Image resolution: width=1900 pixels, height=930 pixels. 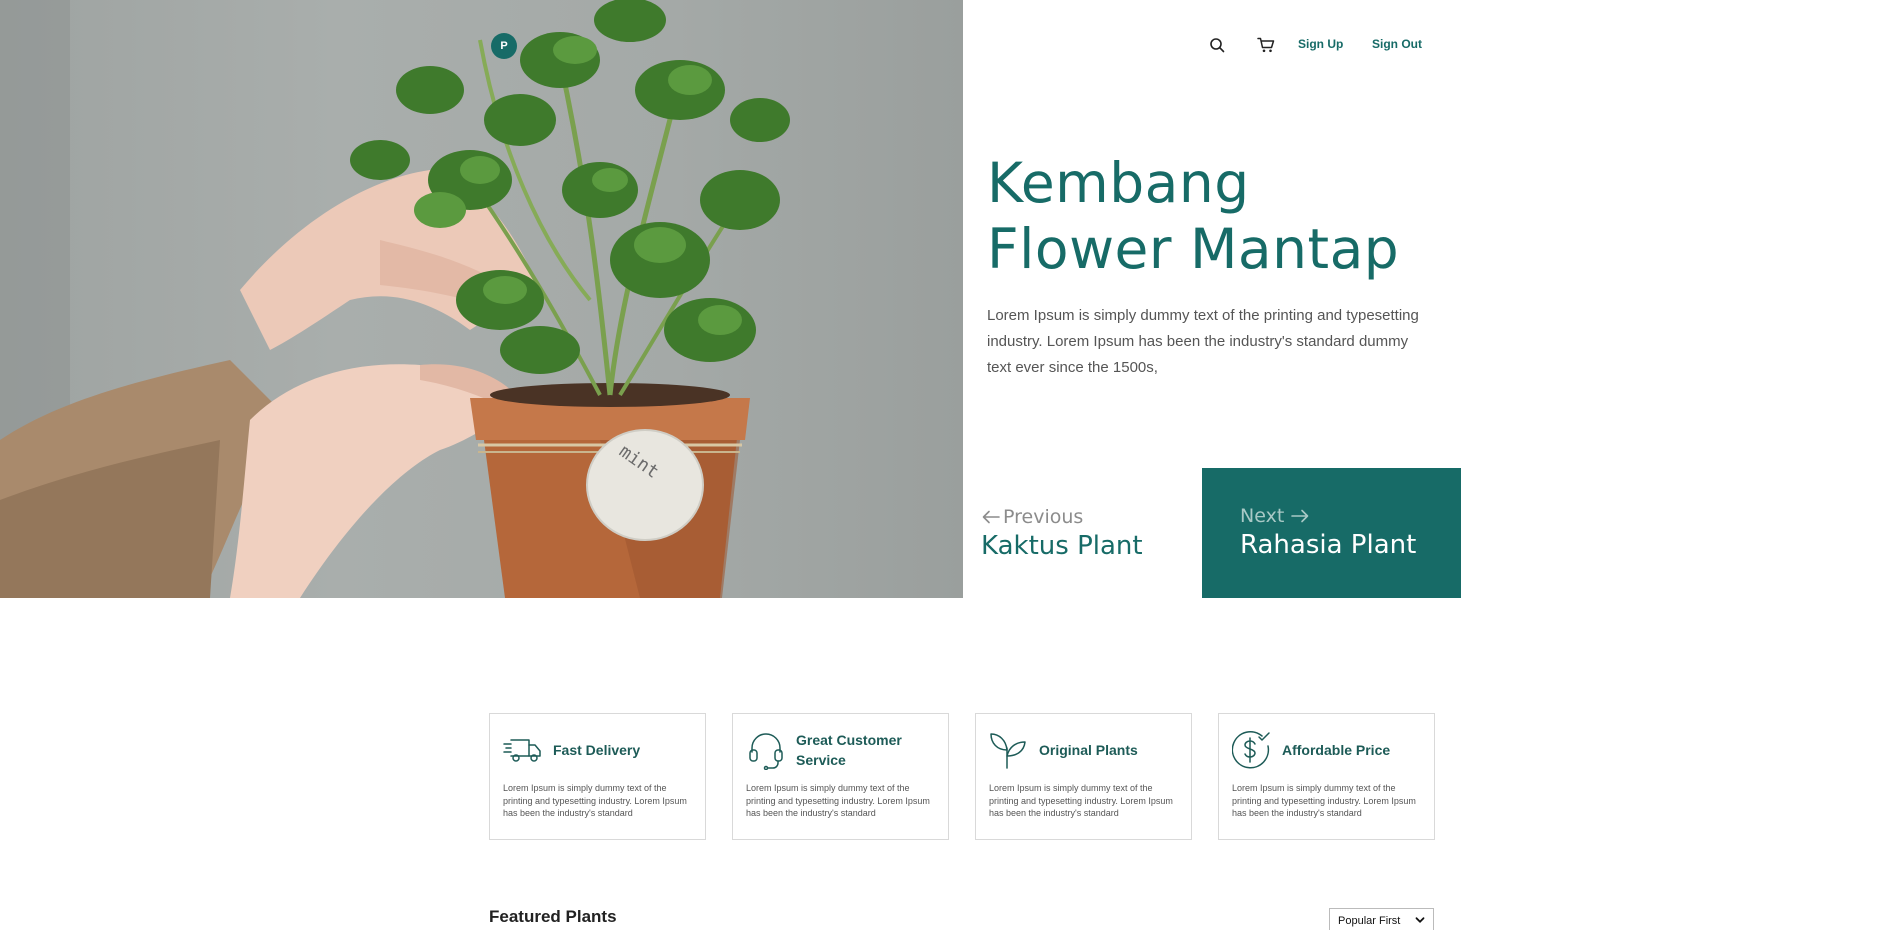 I want to click on dollar-check-icon, so click(x=1252, y=750).